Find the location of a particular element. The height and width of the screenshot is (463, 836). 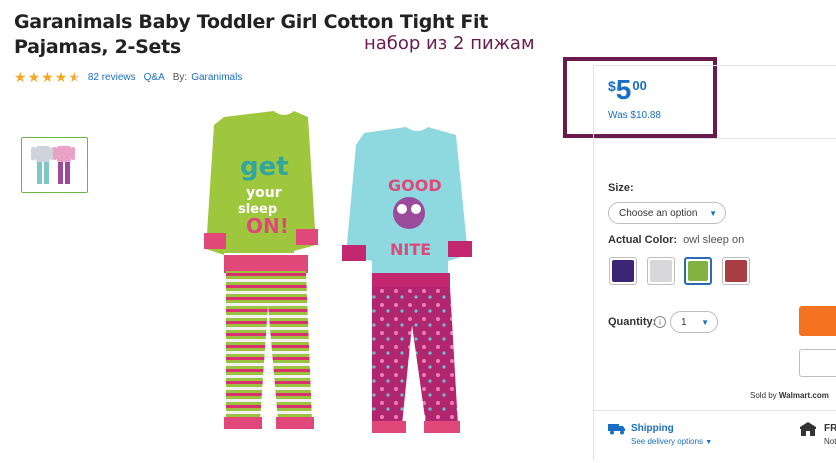

size-select-value: Choose an option is located at coordinates (658, 213).